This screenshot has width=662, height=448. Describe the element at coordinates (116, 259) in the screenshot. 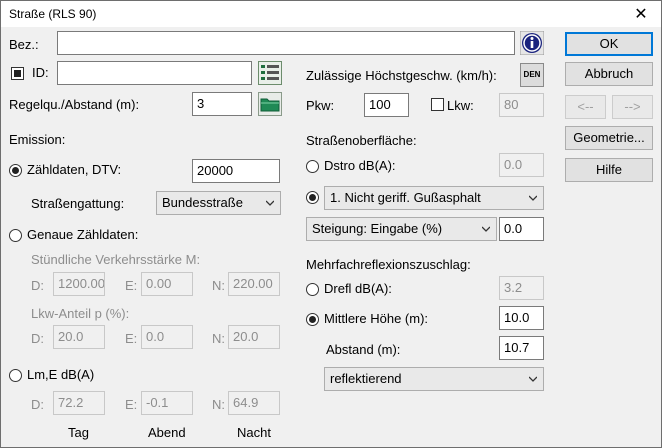

I see `stuendliche-label: Stündliche Verkehrsstärke M:` at that location.